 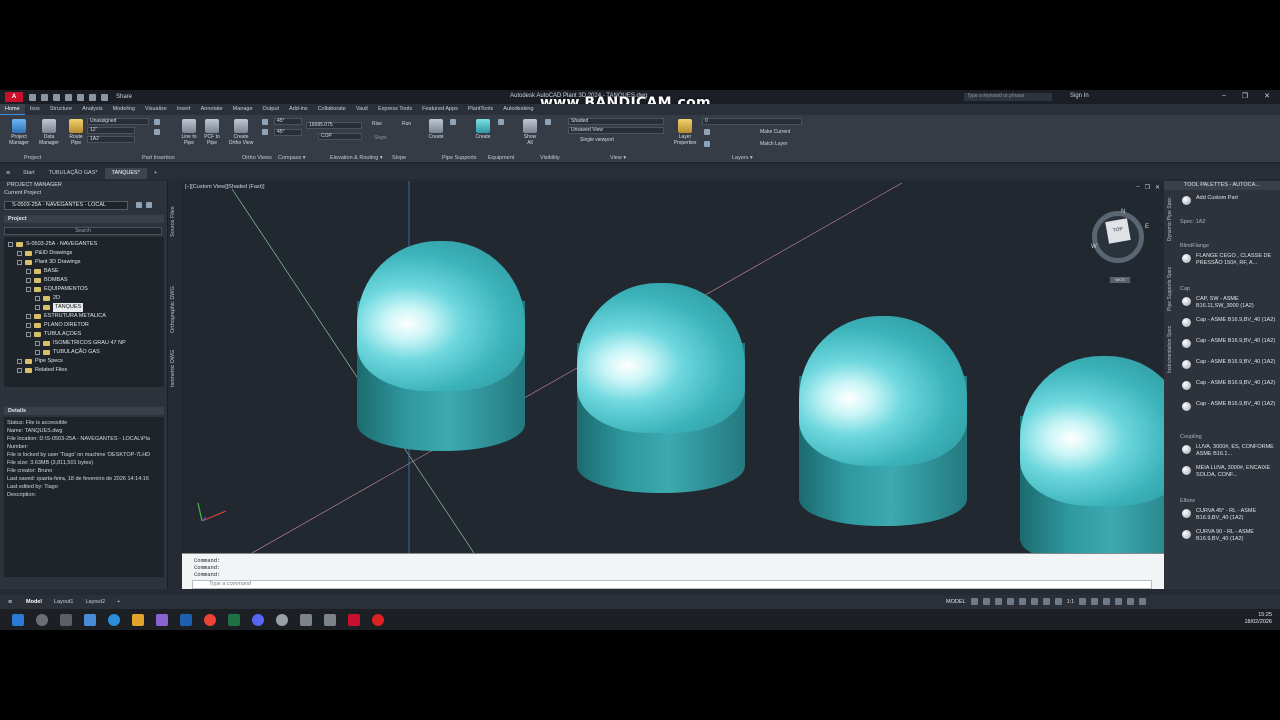 I want to click on tree-node: S-0503-25A - NAVEGANTES, so click(x=84, y=244).